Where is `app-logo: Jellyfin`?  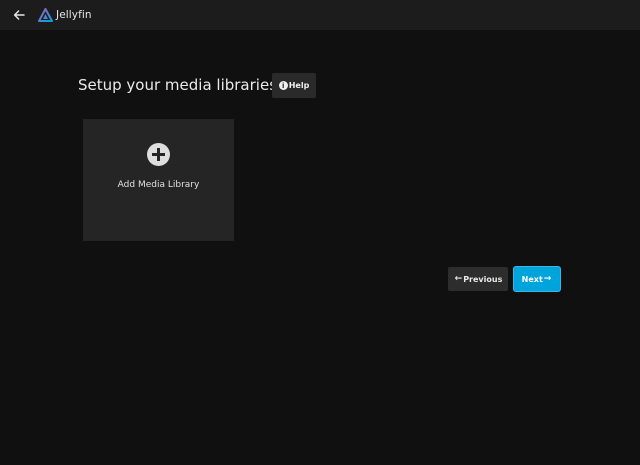
app-logo: Jellyfin is located at coordinates (65, 15).